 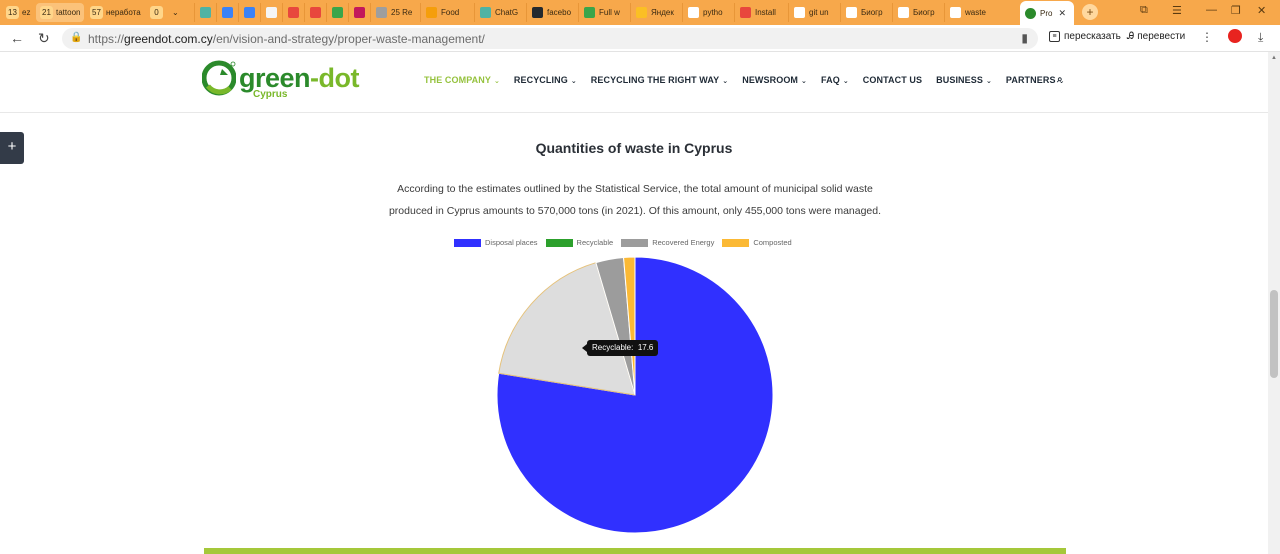 What do you see at coordinates (26, 12) in the screenshot?
I see `tab-group-label: ez` at bounding box center [26, 12].